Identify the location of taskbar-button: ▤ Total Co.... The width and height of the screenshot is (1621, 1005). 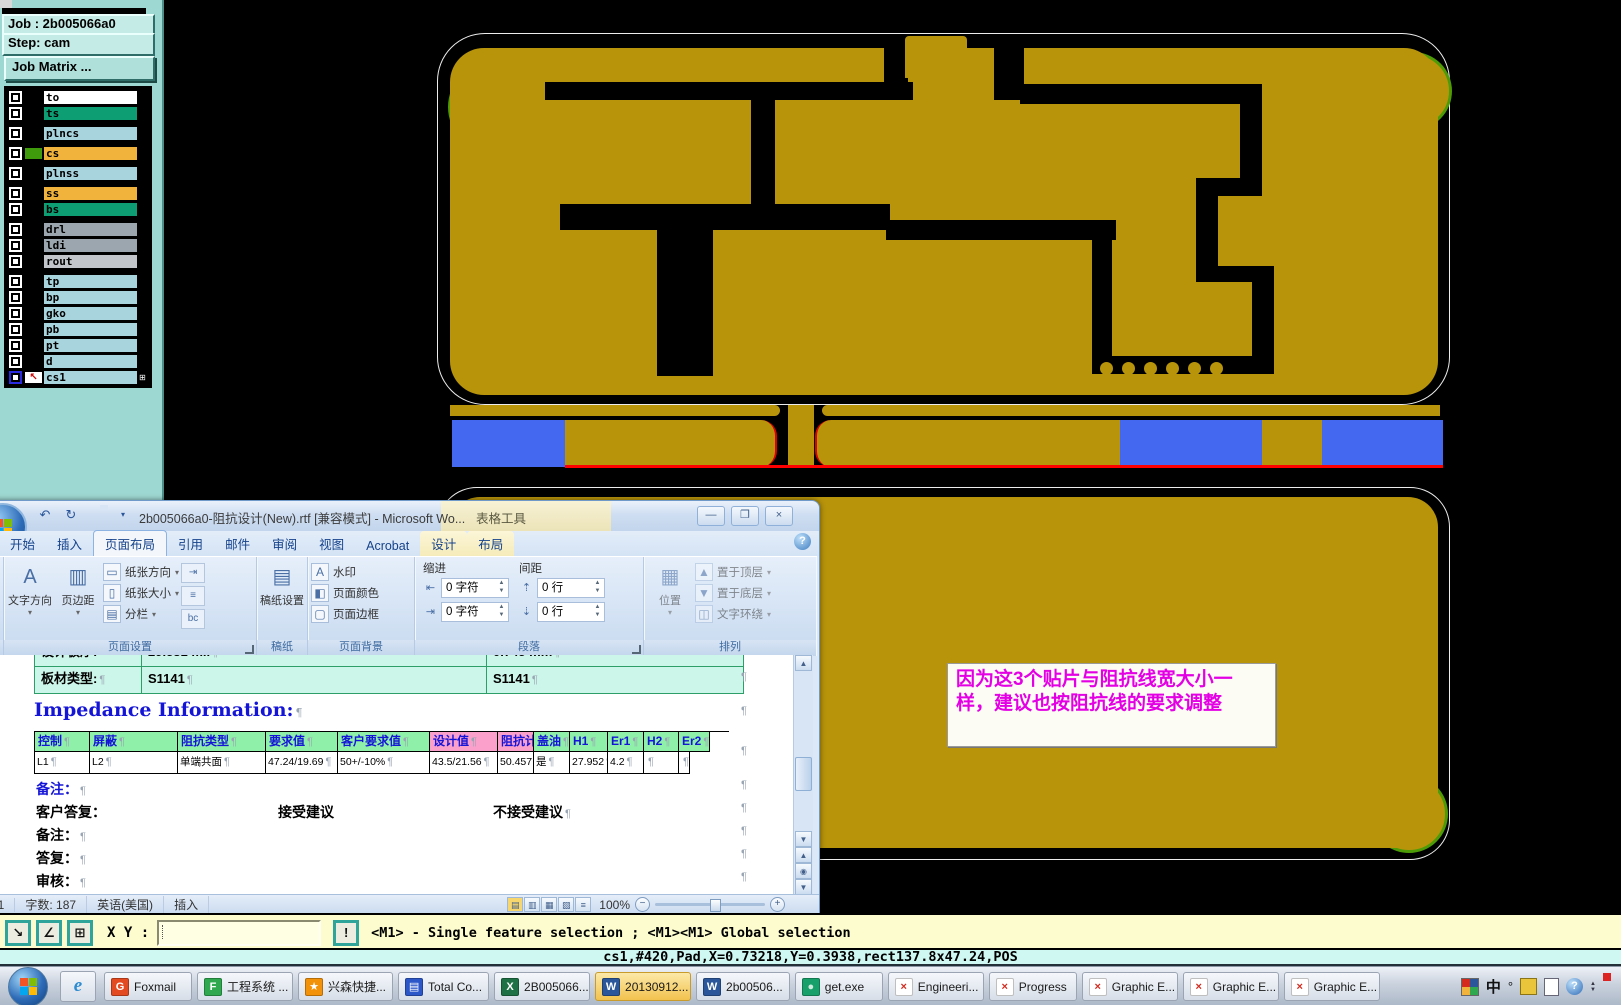
(444, 986).